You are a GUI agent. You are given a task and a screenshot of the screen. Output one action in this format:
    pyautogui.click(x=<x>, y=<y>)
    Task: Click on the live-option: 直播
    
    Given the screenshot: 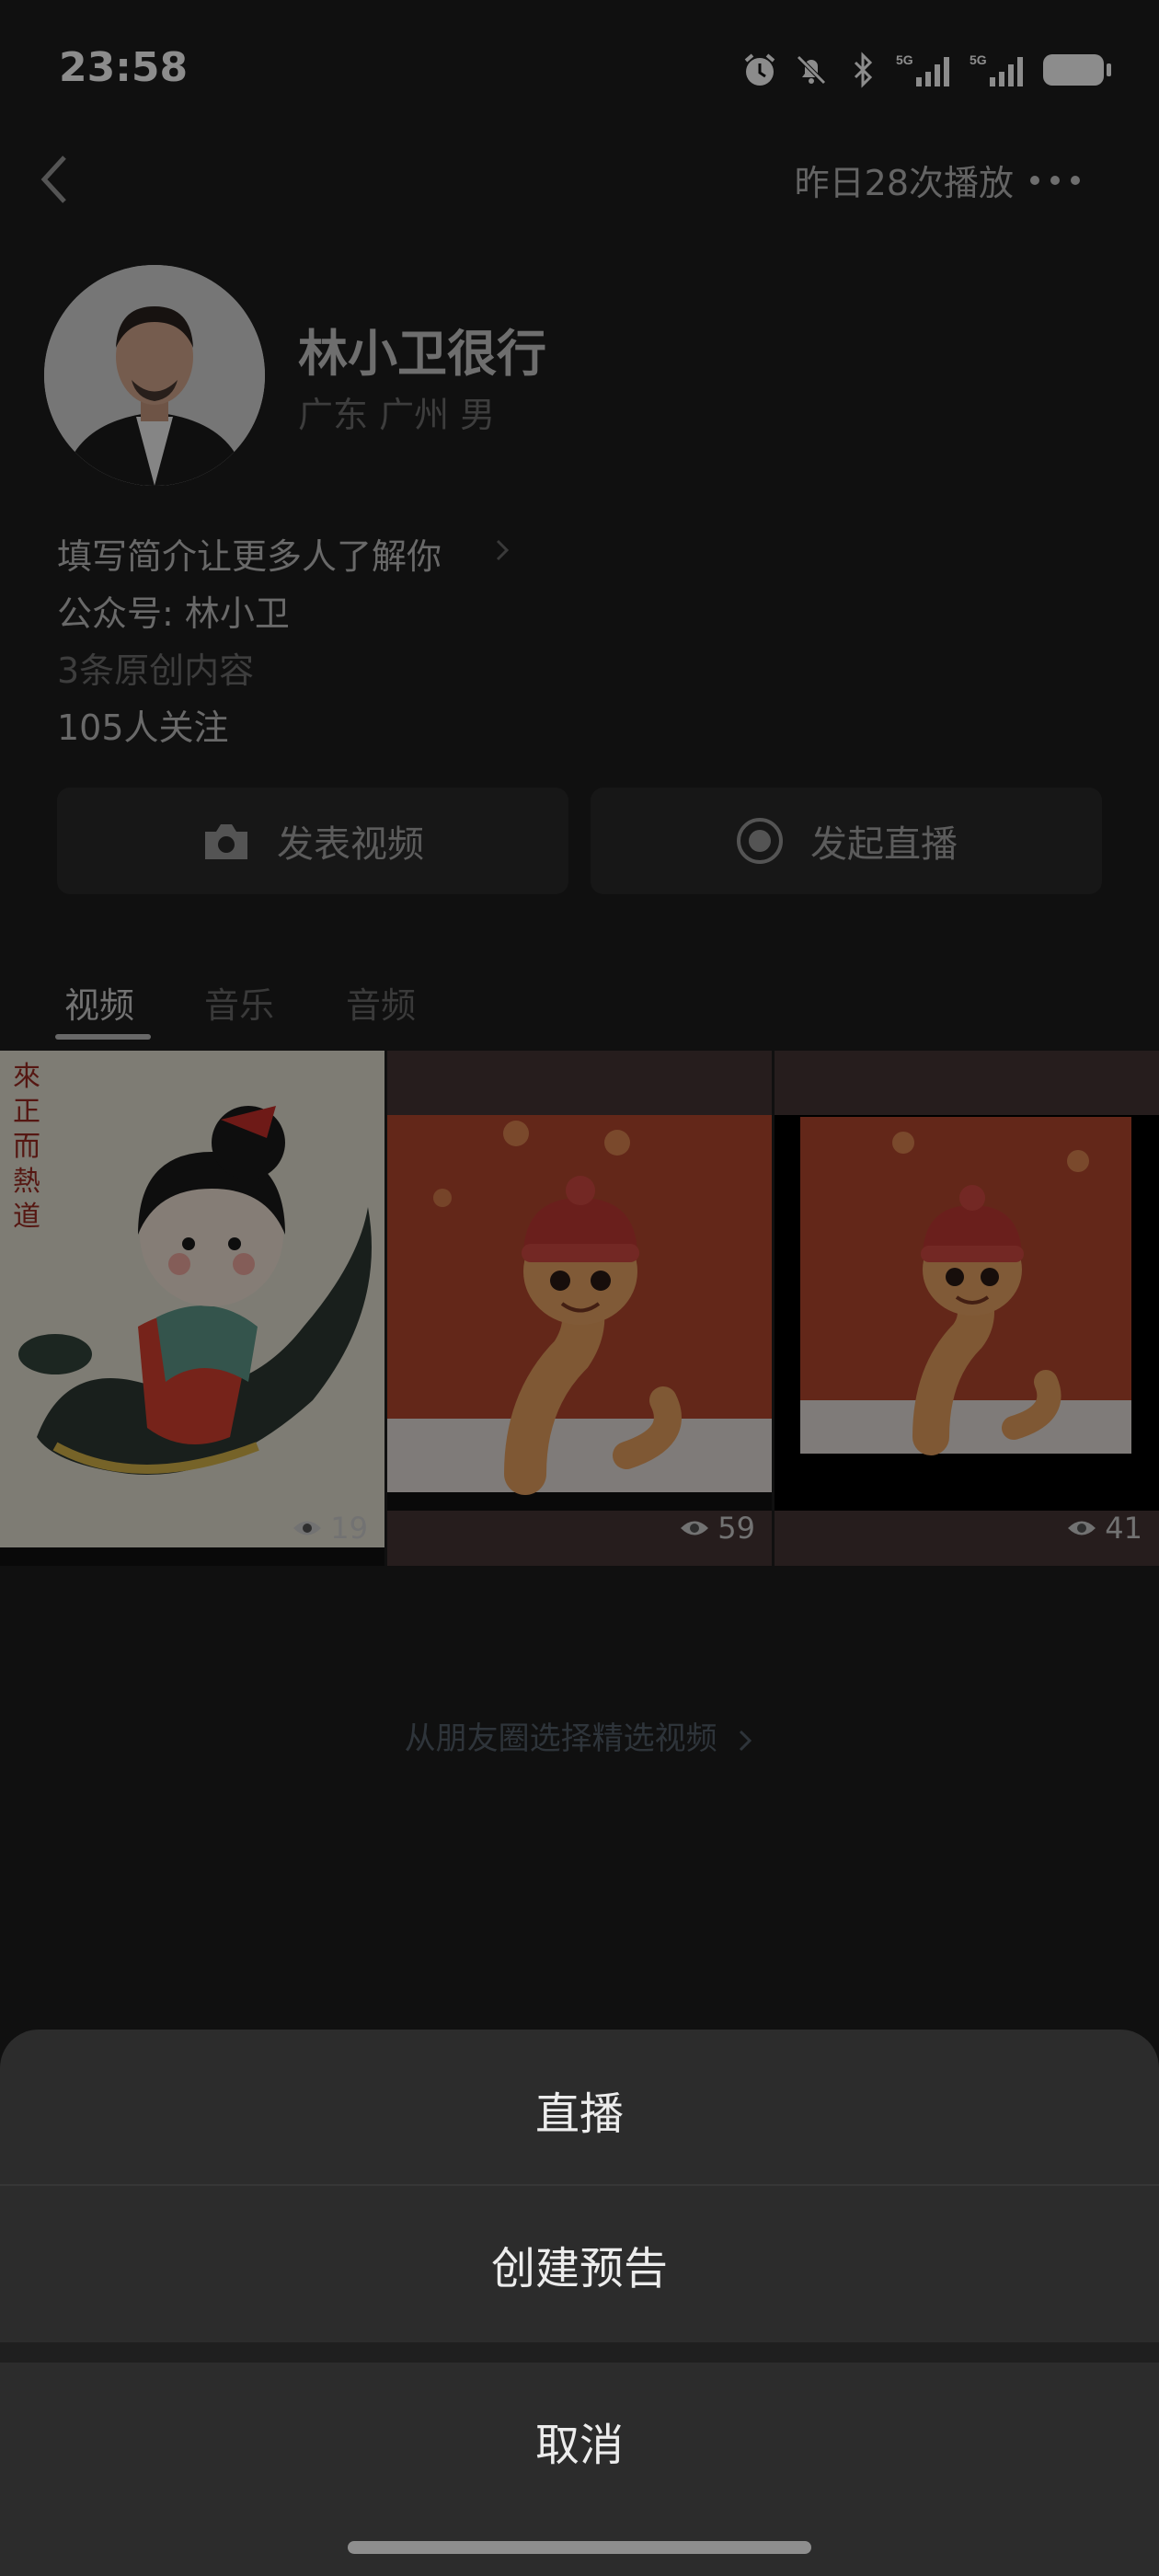 What is the action you would take?
    pyautogui.click(x=579, y=2109)
    